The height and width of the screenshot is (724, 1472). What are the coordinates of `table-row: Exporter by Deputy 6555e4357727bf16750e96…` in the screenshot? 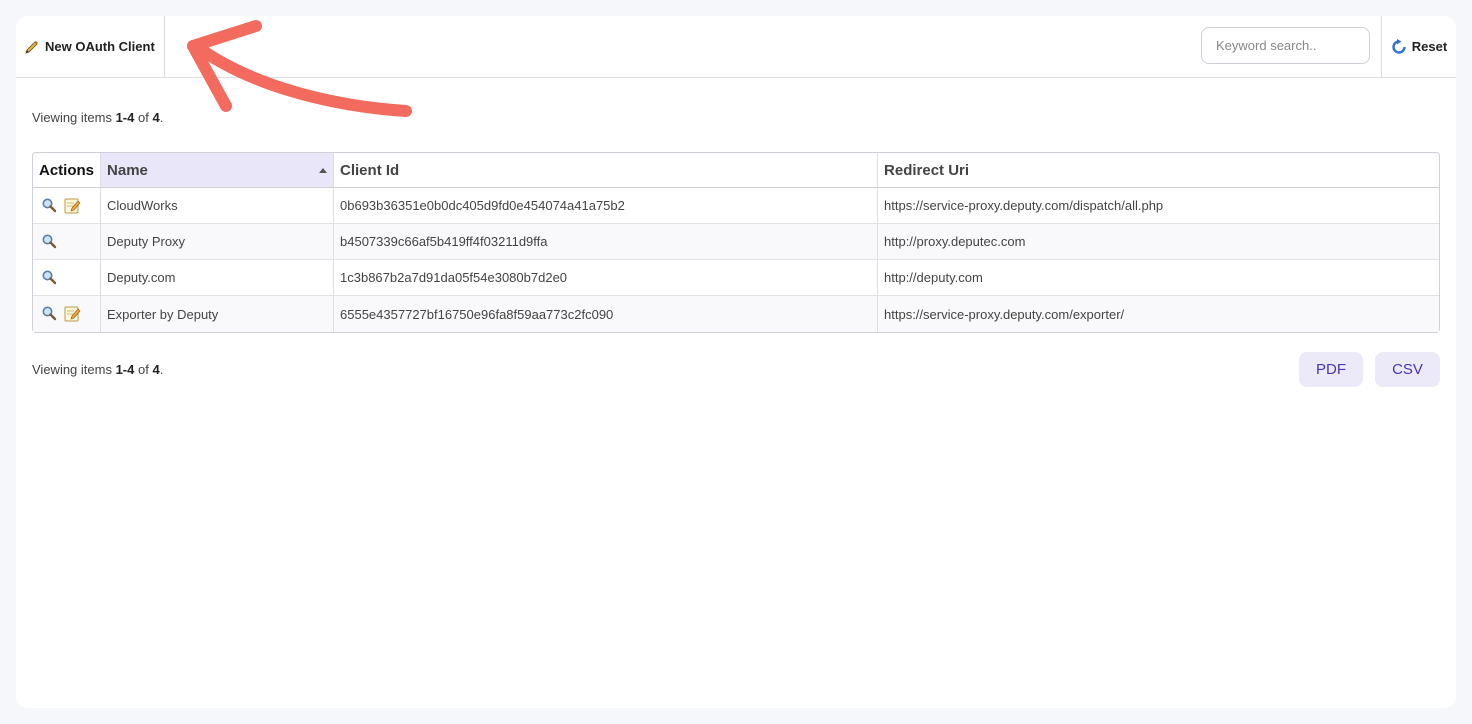 It's located at (736, 314).